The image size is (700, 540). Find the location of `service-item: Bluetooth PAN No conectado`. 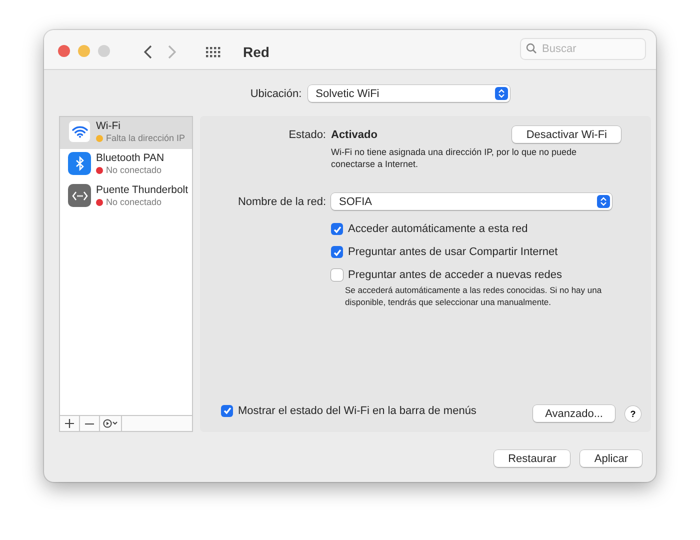

service-item: Bluetooth PAN No conectado is located at coordinates (126, 165).